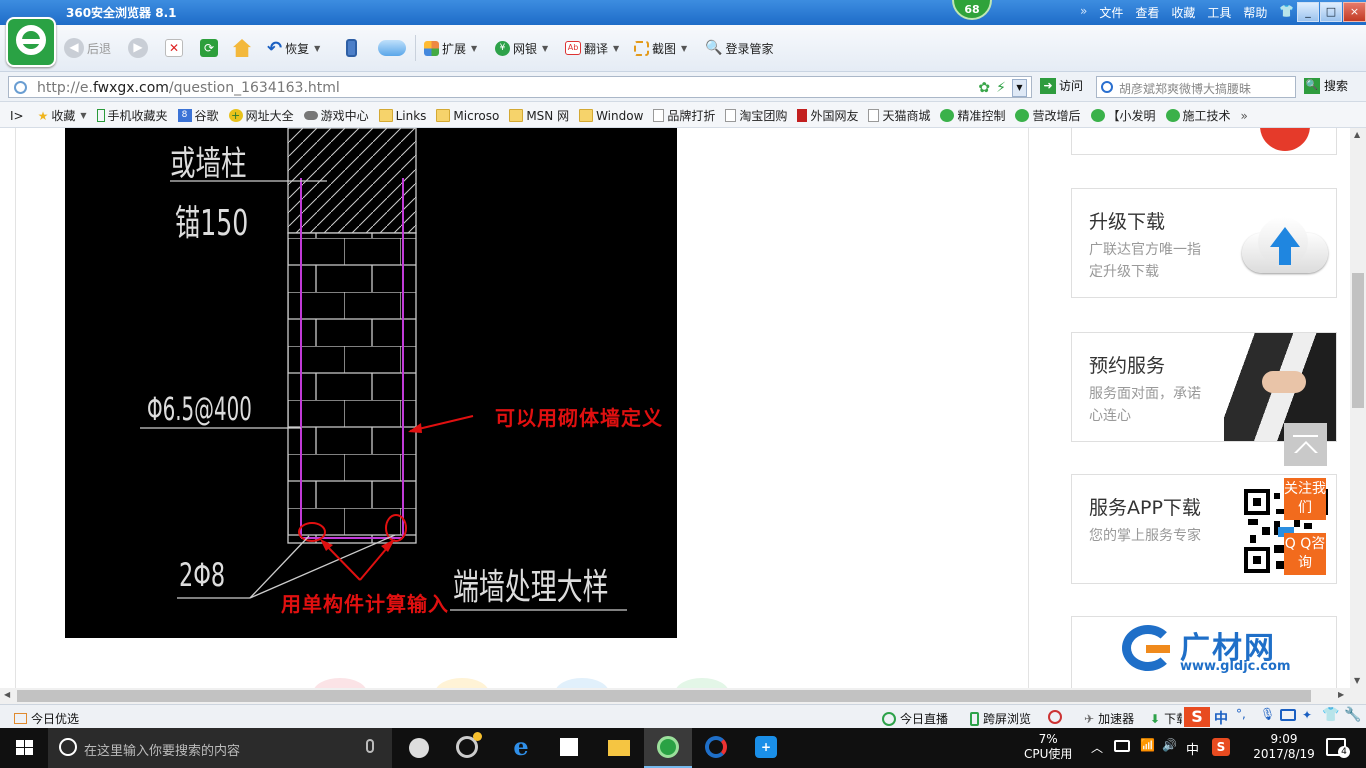 The image size is (1366, 768). Describe the element at coordinates (1083, 12) in the screenshot. I see `chevron-double-icon: »` at that location.